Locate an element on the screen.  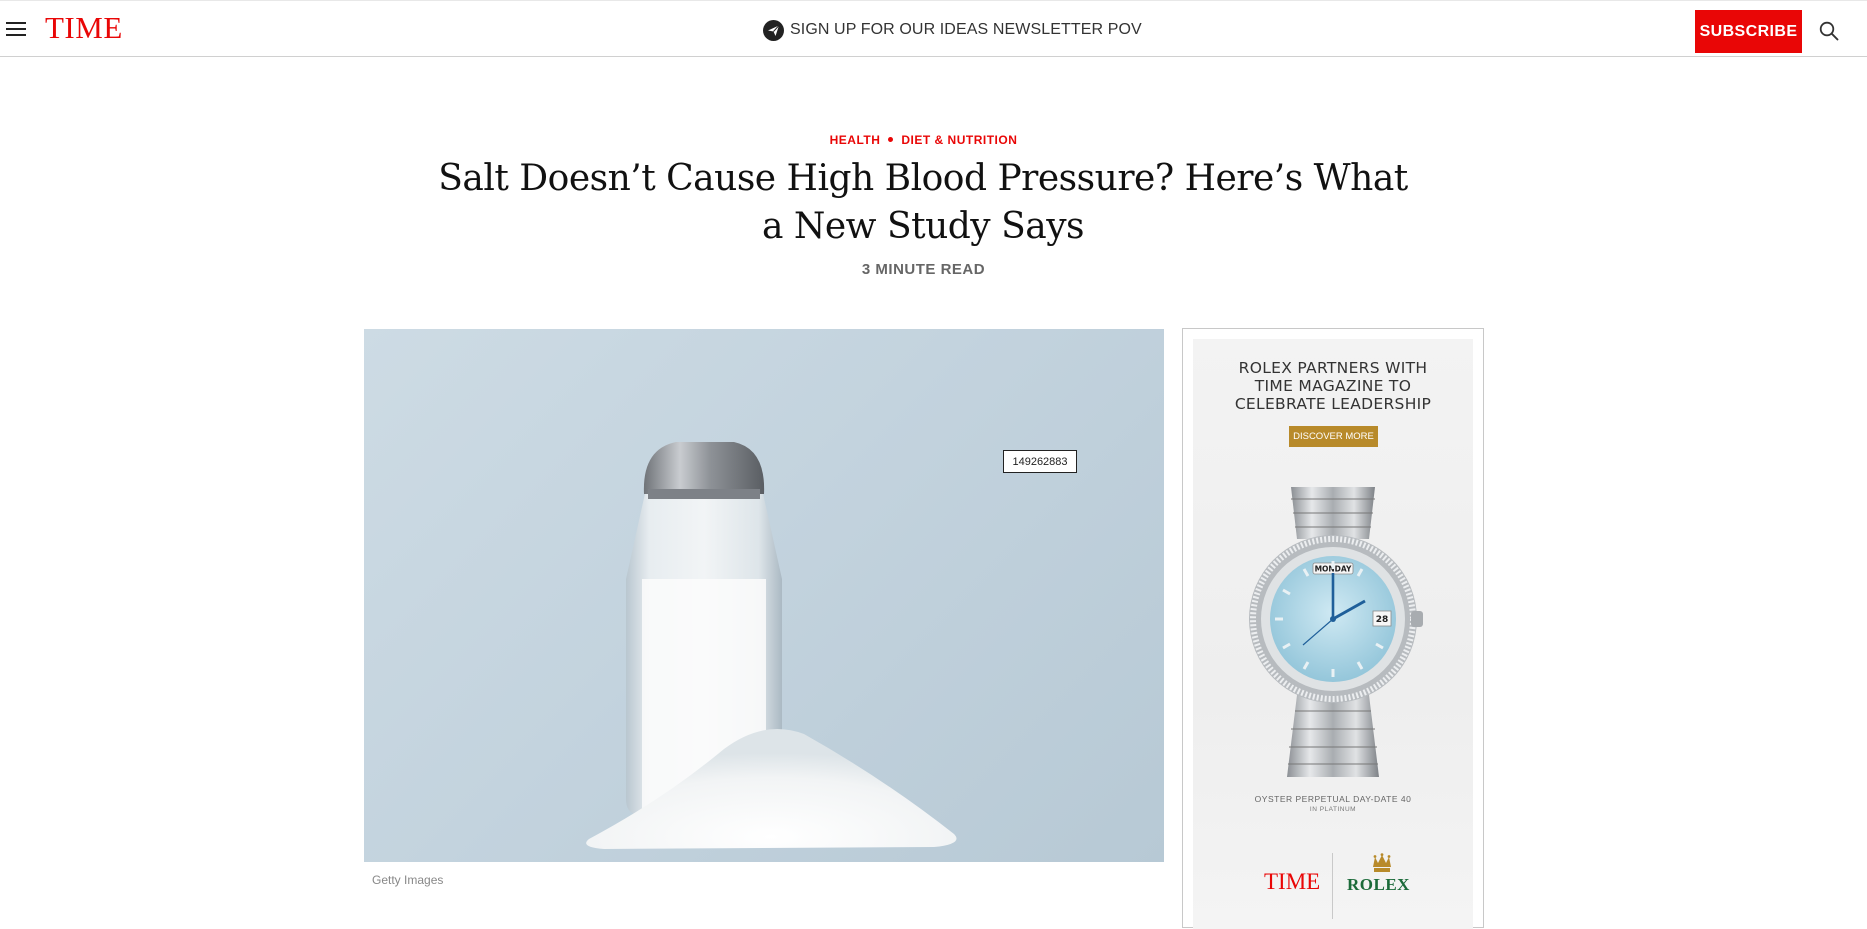
discover-more-button: DISCOVER MORE is located at coordinates (1333, 436).